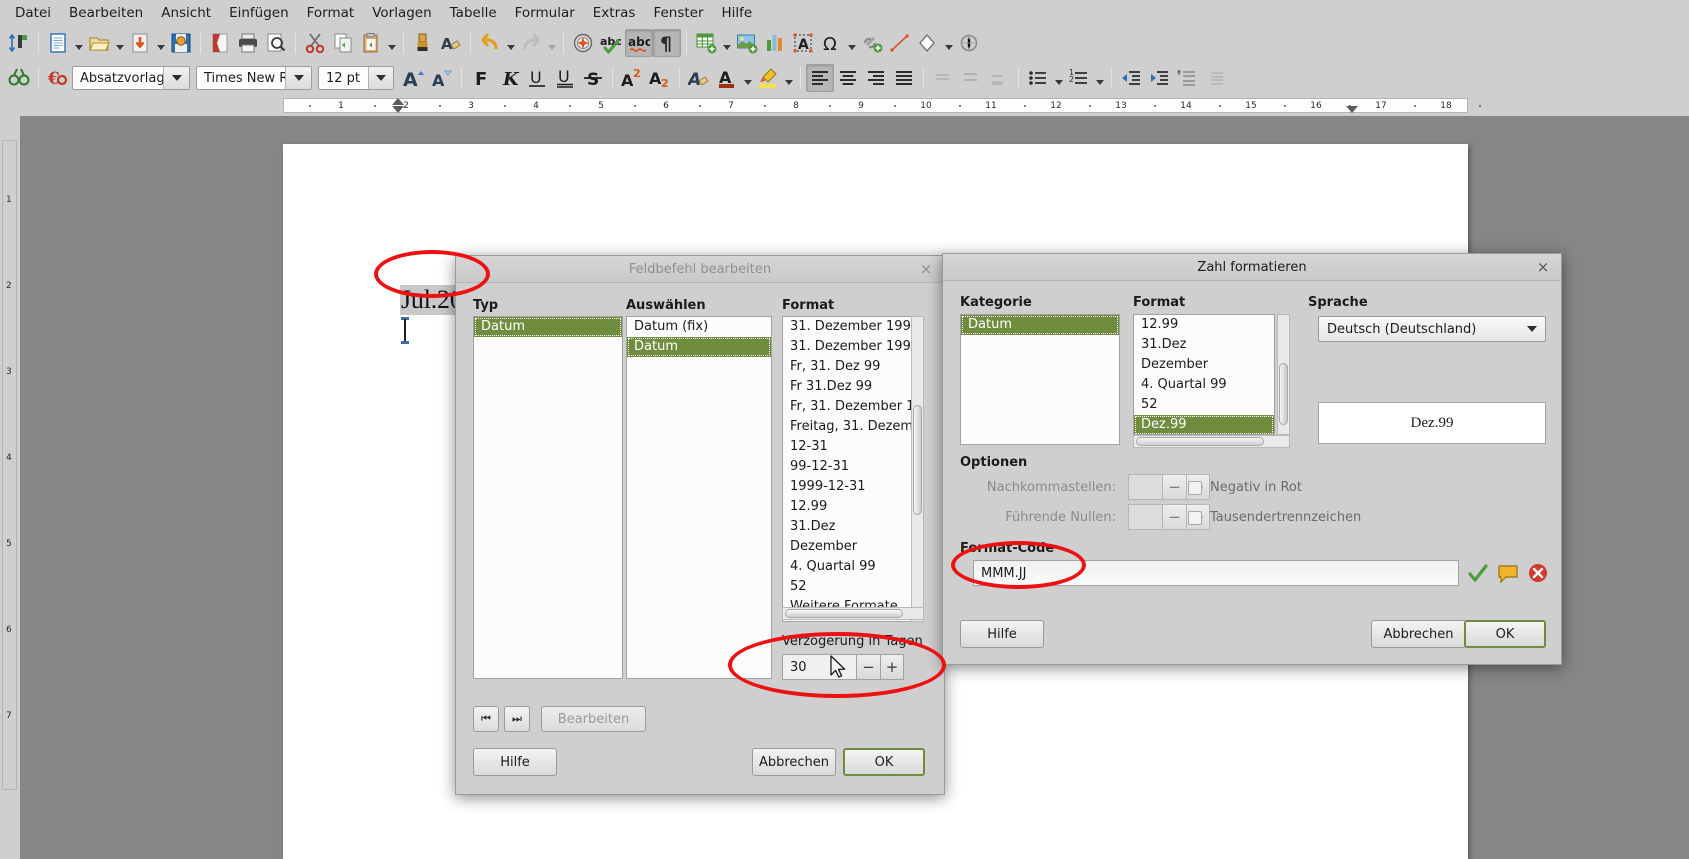 The width and height of the screenshot is (1689, 859). Describe the element at coordinates (727, 78) in the screenshot. I see `font-color-icon: A` at that location.